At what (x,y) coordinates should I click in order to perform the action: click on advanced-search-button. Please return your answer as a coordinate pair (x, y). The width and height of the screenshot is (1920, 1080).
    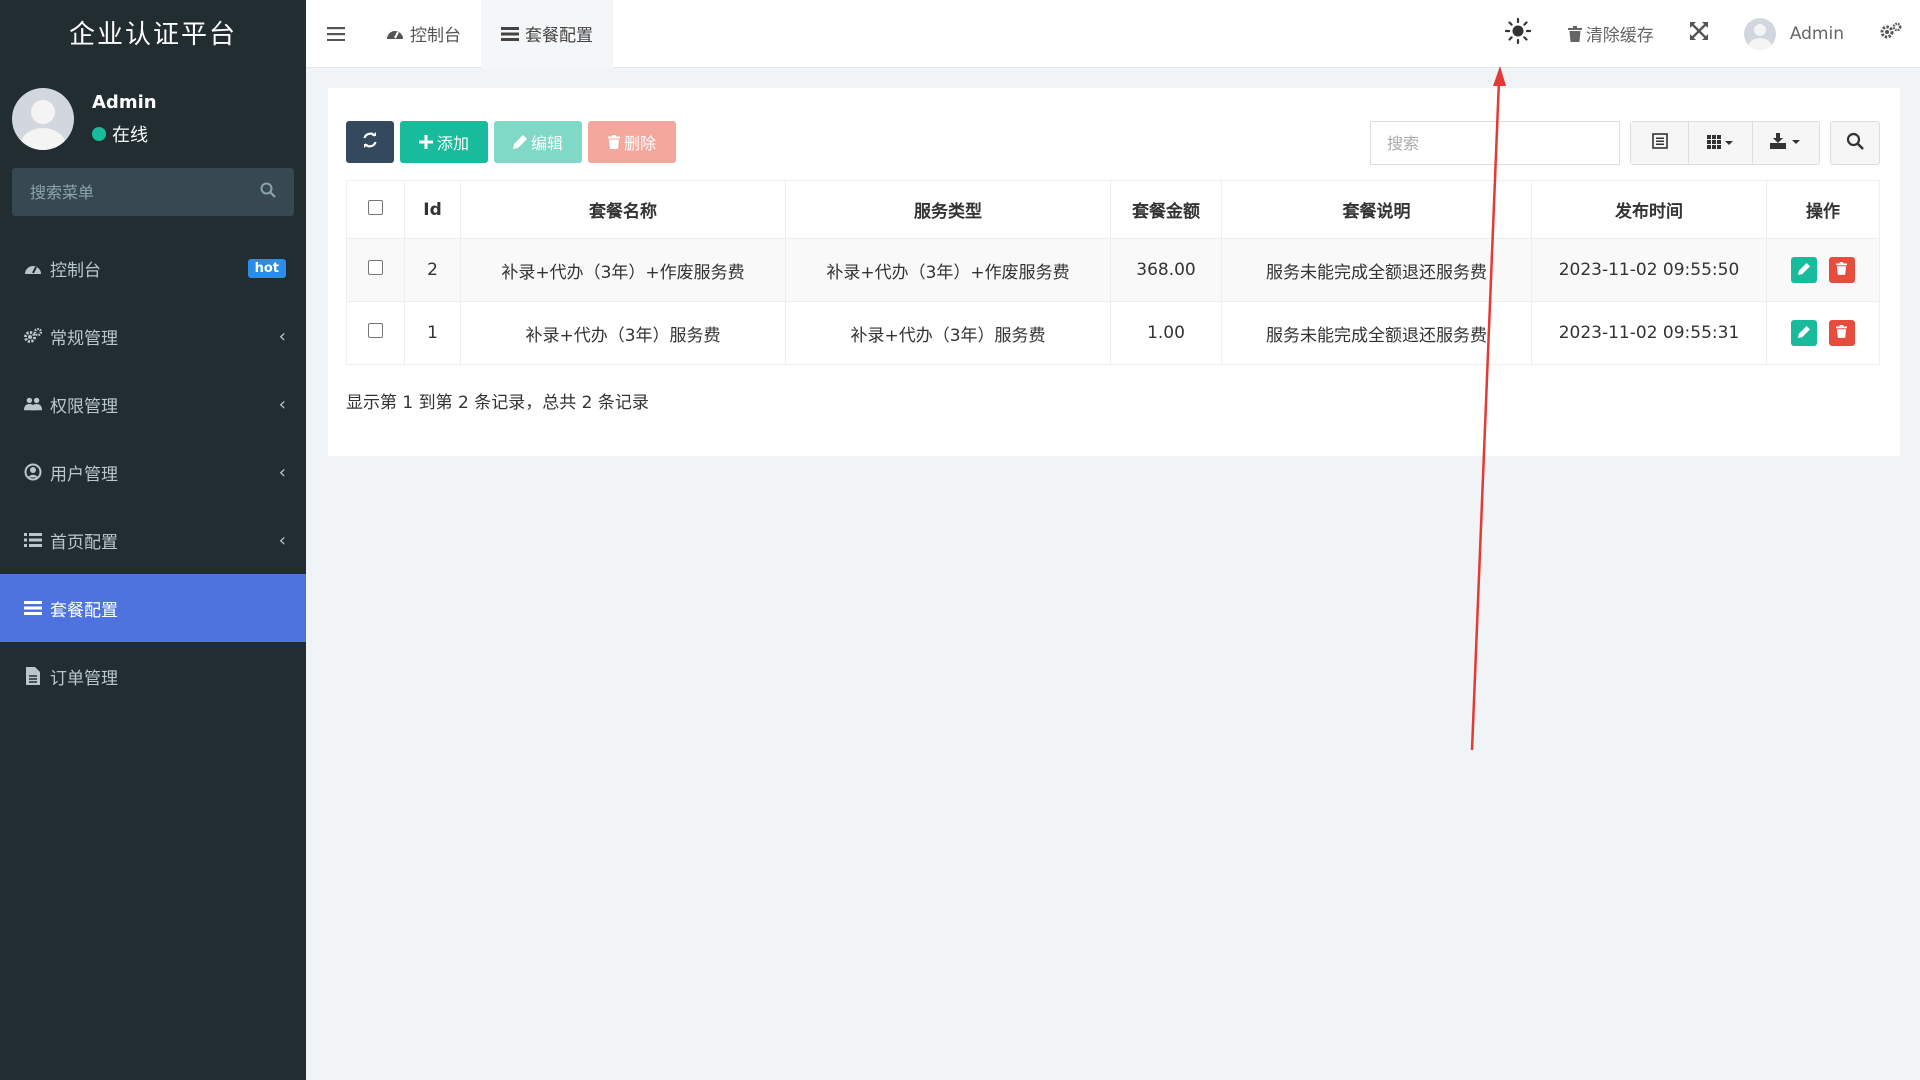
    Looking at the image, I should click on (1855, 143).